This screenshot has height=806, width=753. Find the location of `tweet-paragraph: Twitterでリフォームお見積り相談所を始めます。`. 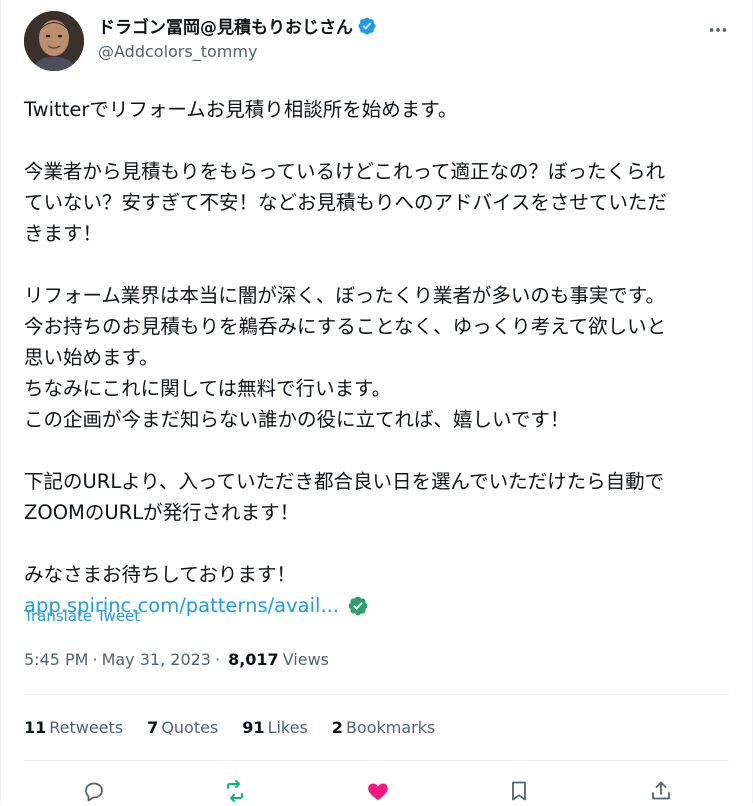

tweet-paragraph: Twitterでリフォームお見積り相談所を始めます。 is located at coordinates (378, 109).